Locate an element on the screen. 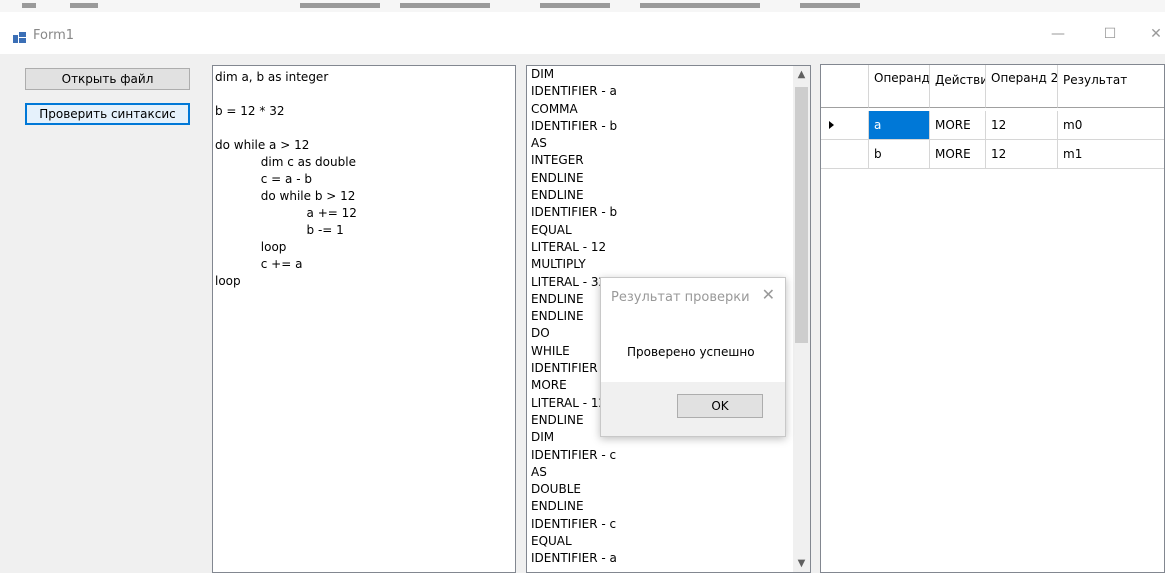  grid-header-operand1: Операнд 1 is located at coordinates (899, 86).